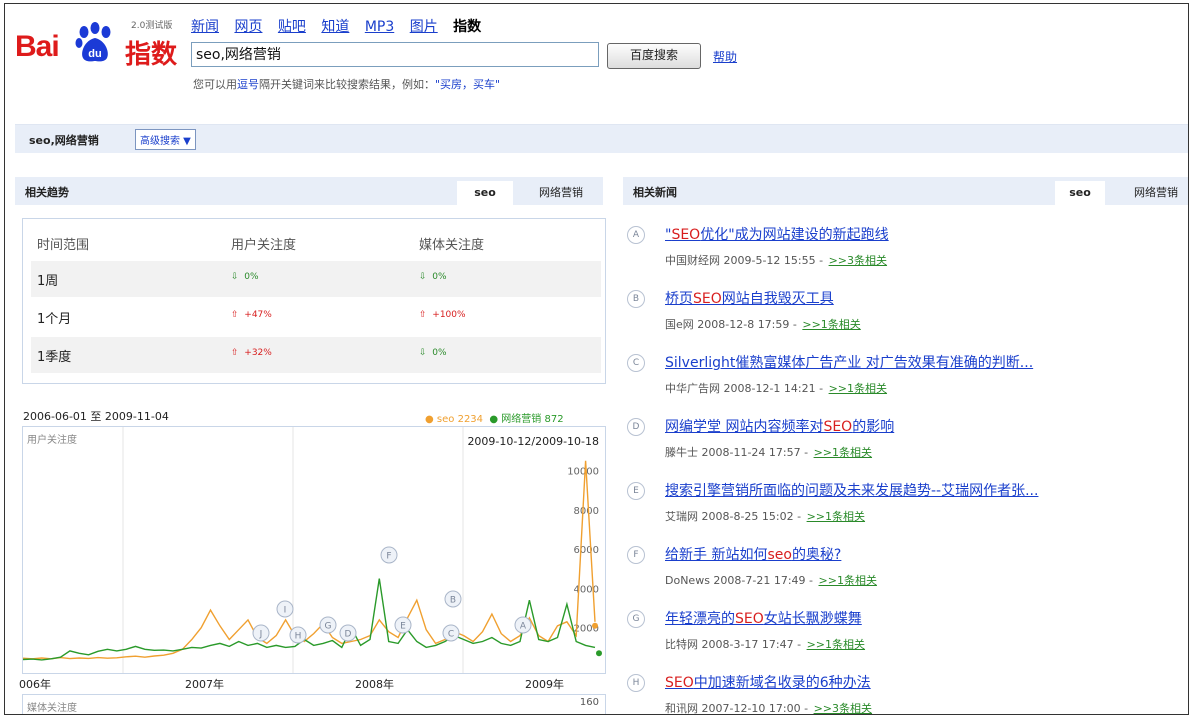 This screenshot has width=1193, height=718. What do you see at coordinates (763, 618) in the screenshot?
I see `news-title-link: 年轻漂亮的SEO女站长飘渺蝶舞` at bounding box center [763, 618].